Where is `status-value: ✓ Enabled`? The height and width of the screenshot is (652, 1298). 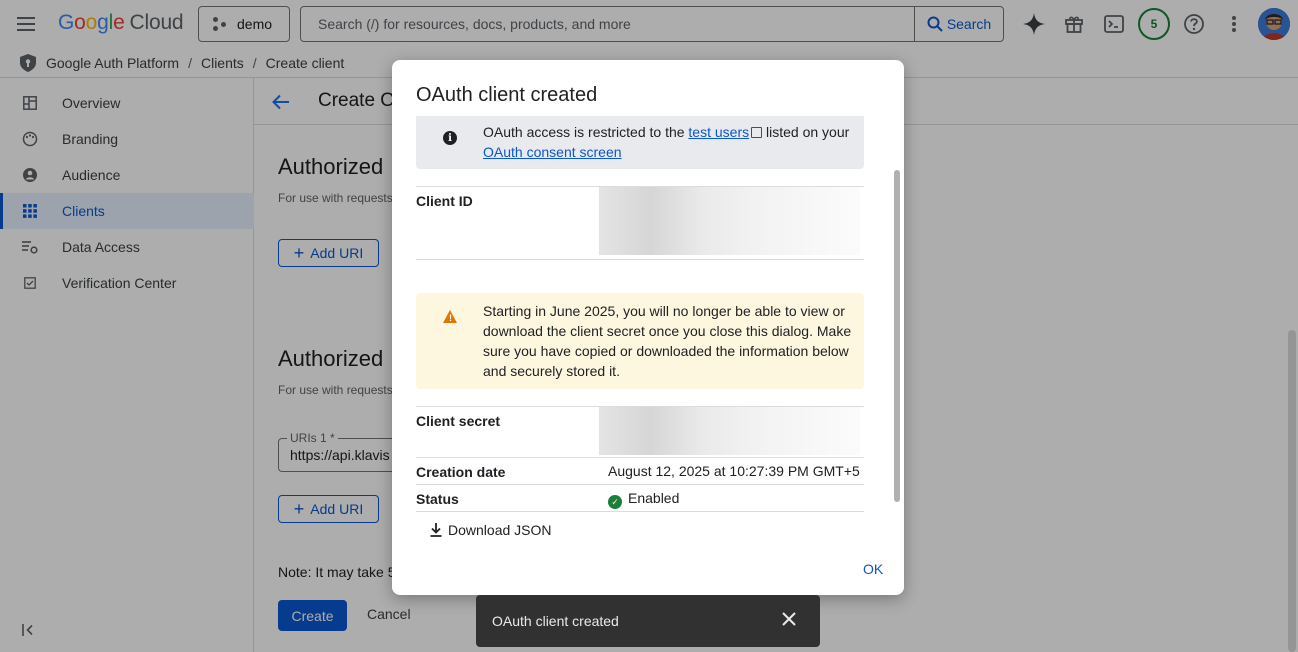
status-value: ✓ Enabled is located at coordinates (643, 499).